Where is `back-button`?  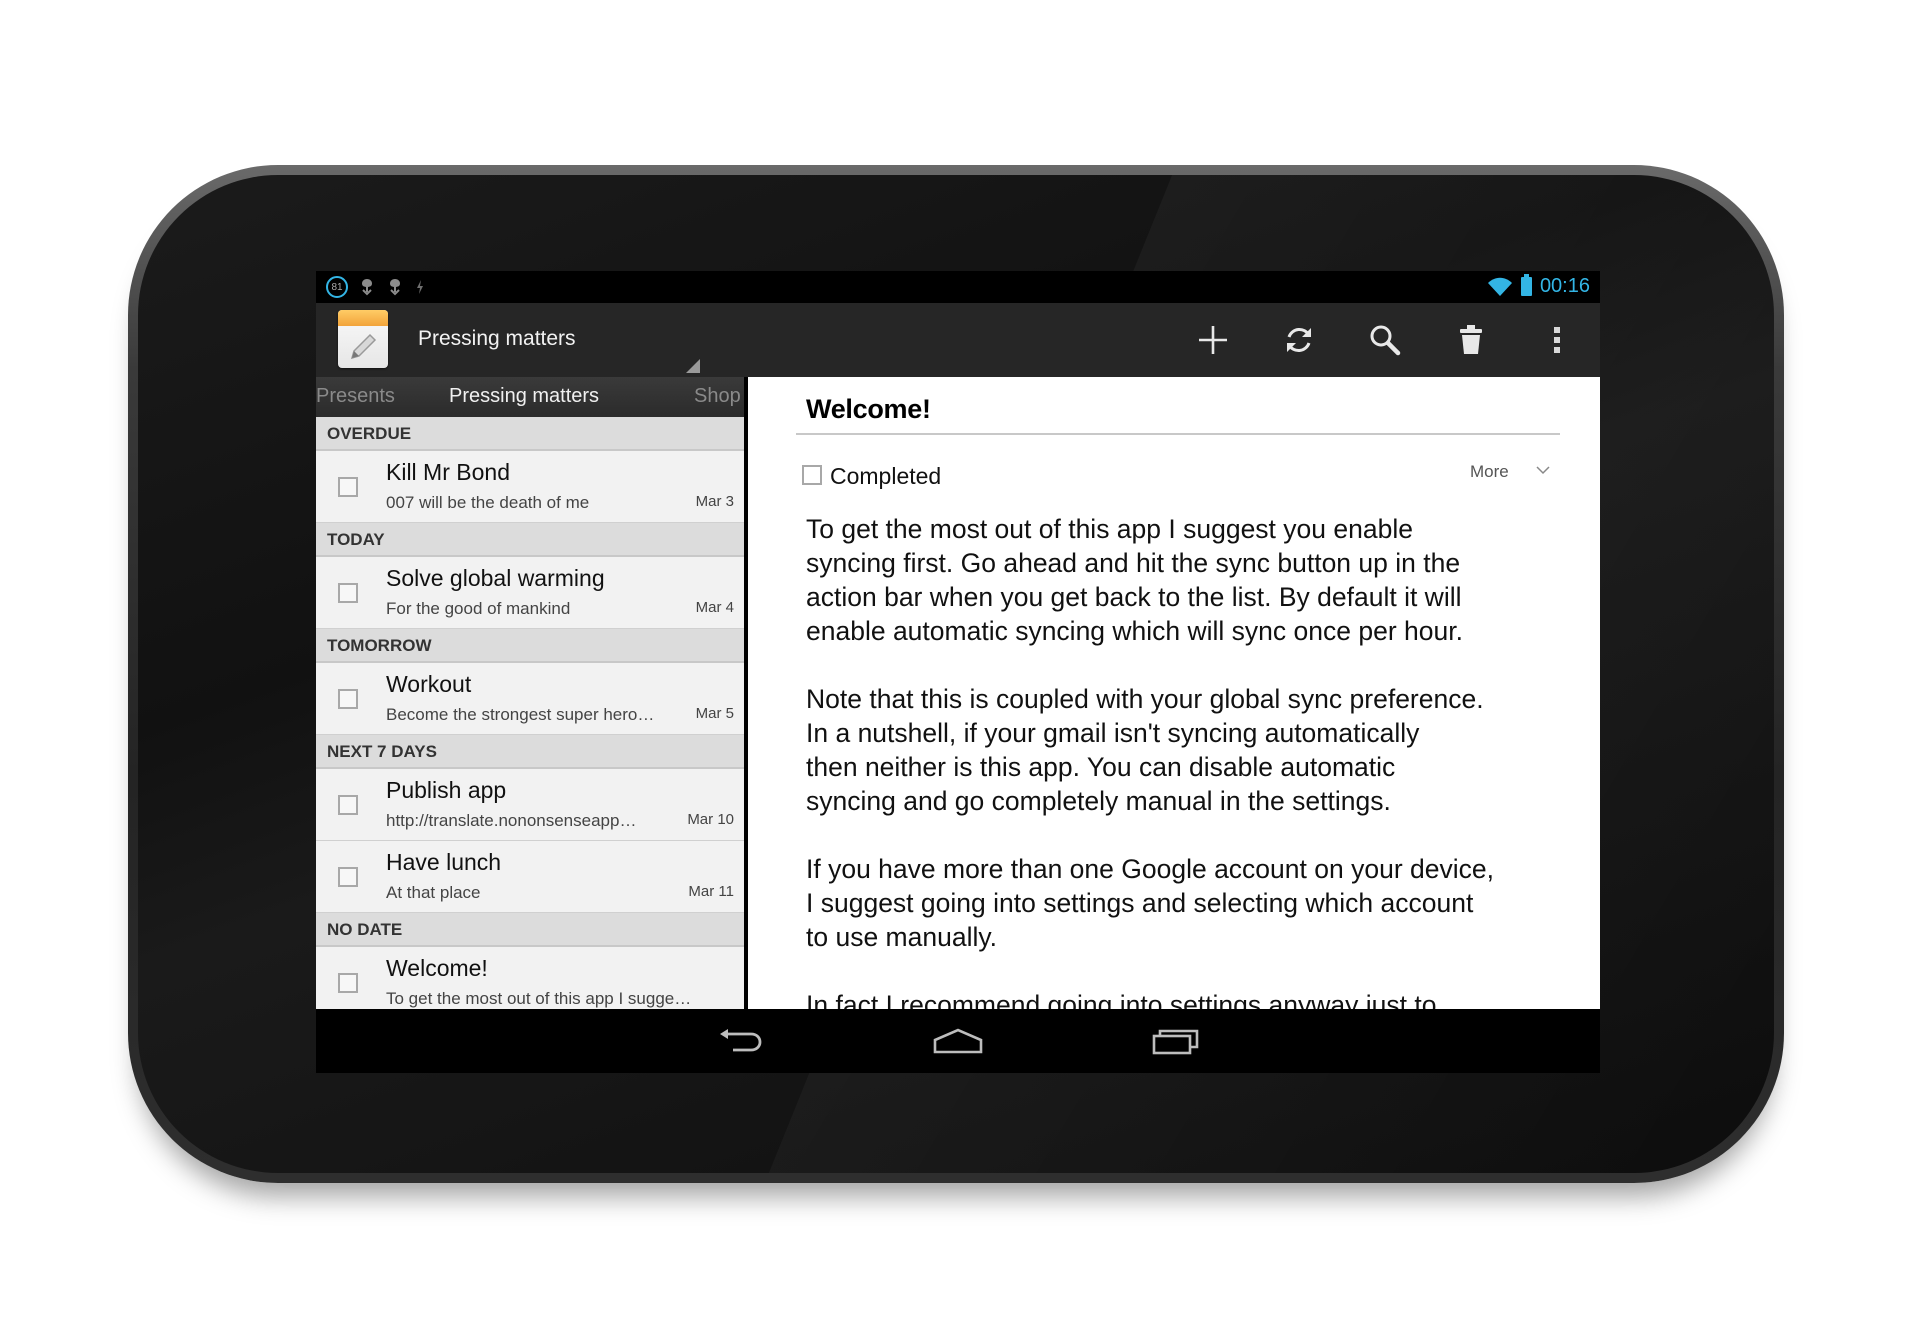
back-button is located at coordinates (740, 1041).